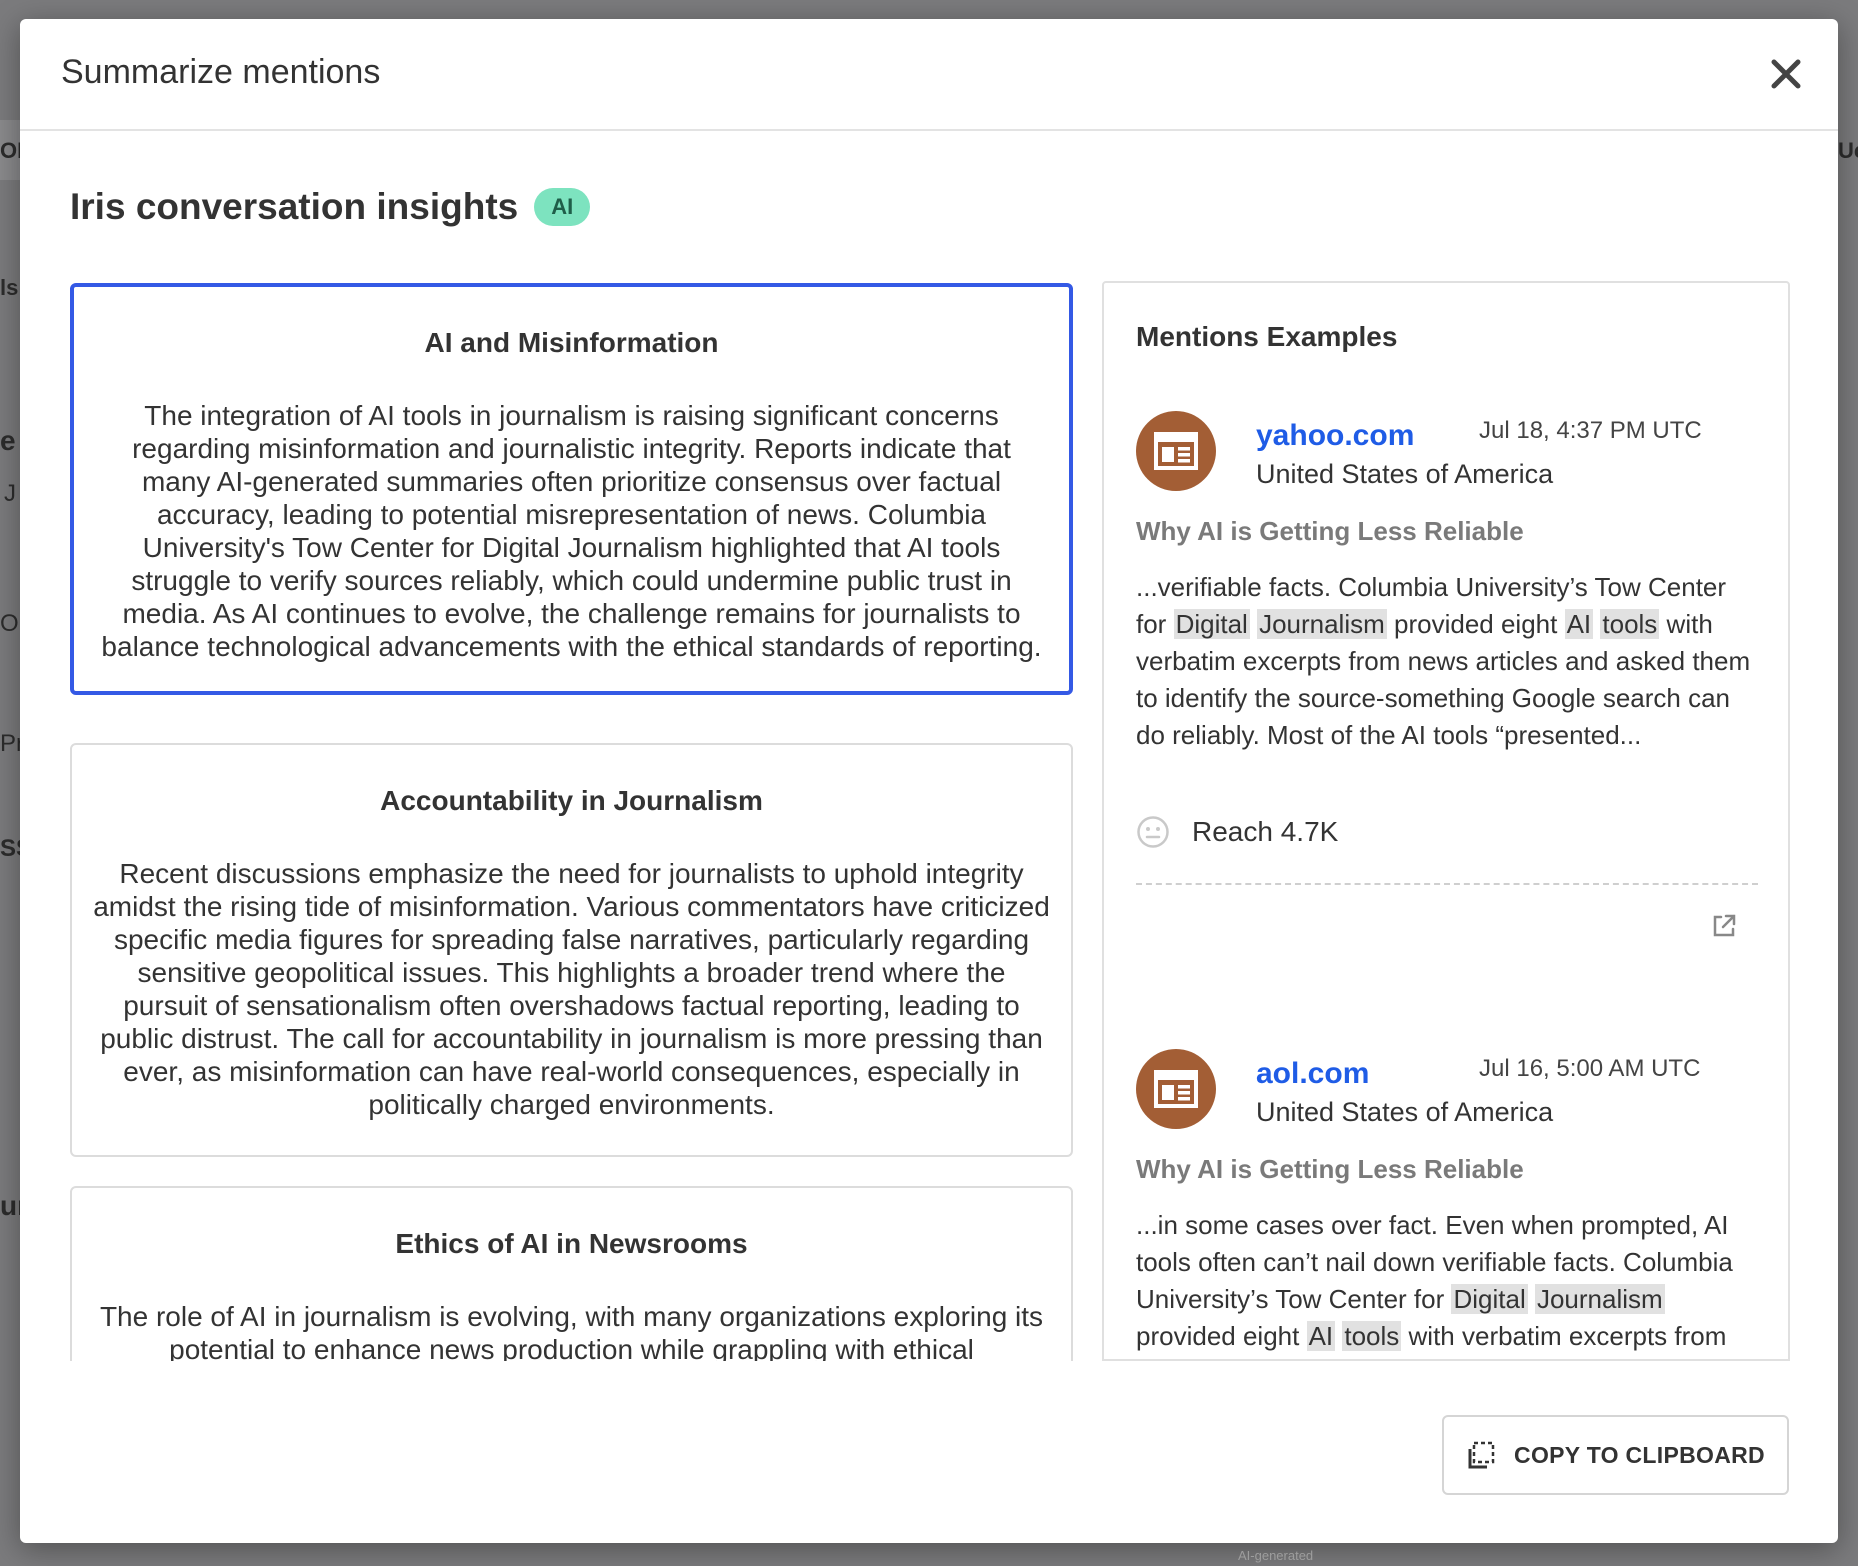 The image size is (1858, 1566). I want to click on background-fragment: J, so click(10, 493).